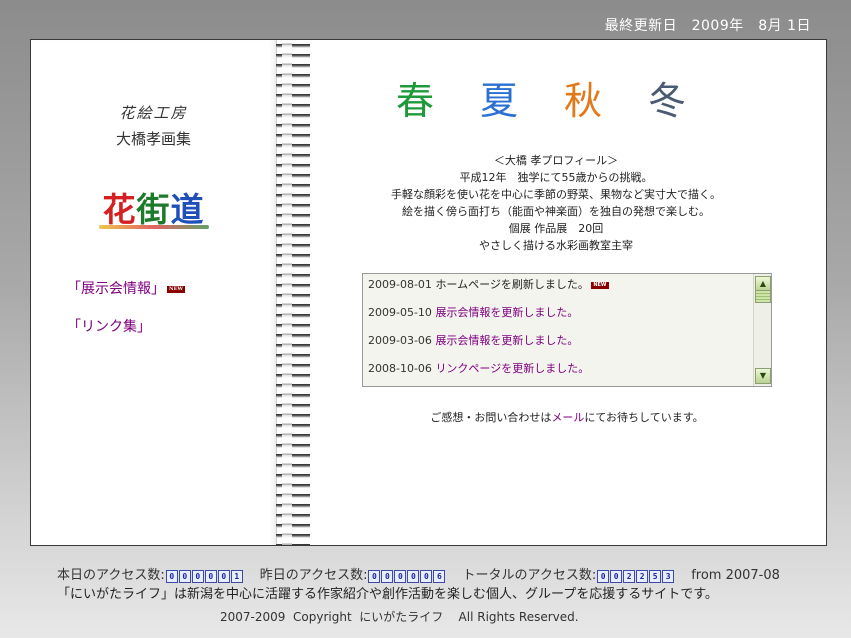  Describe the element at coordinates (762, 330) in the screenshot. I see `news-scrollbar: ▲ ▼` at that location.